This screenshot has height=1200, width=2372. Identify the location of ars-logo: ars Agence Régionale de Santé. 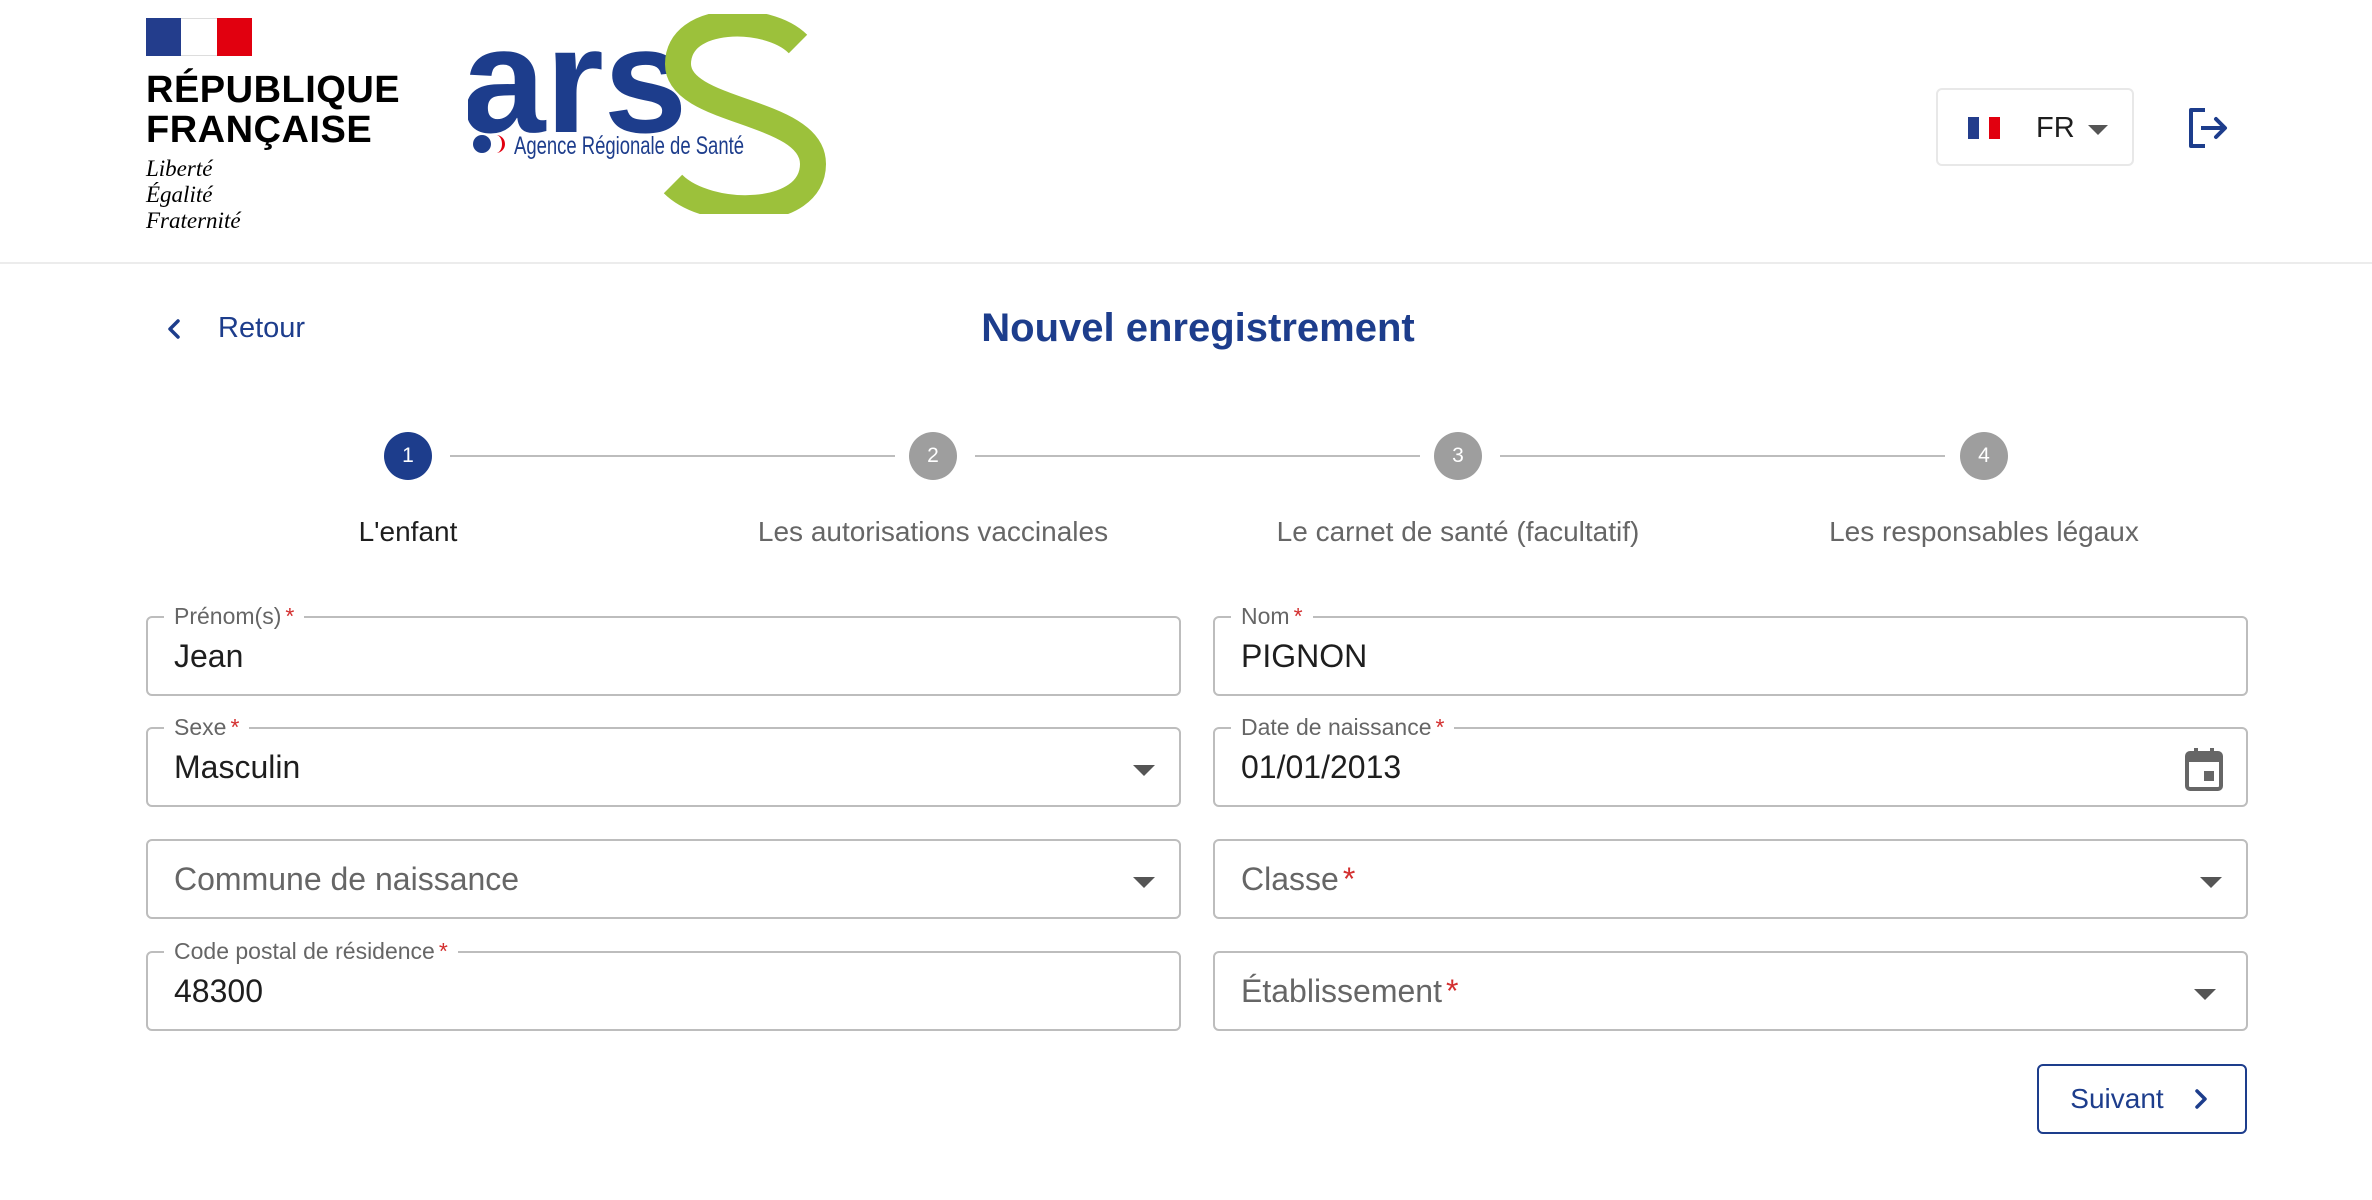
(648, 114).